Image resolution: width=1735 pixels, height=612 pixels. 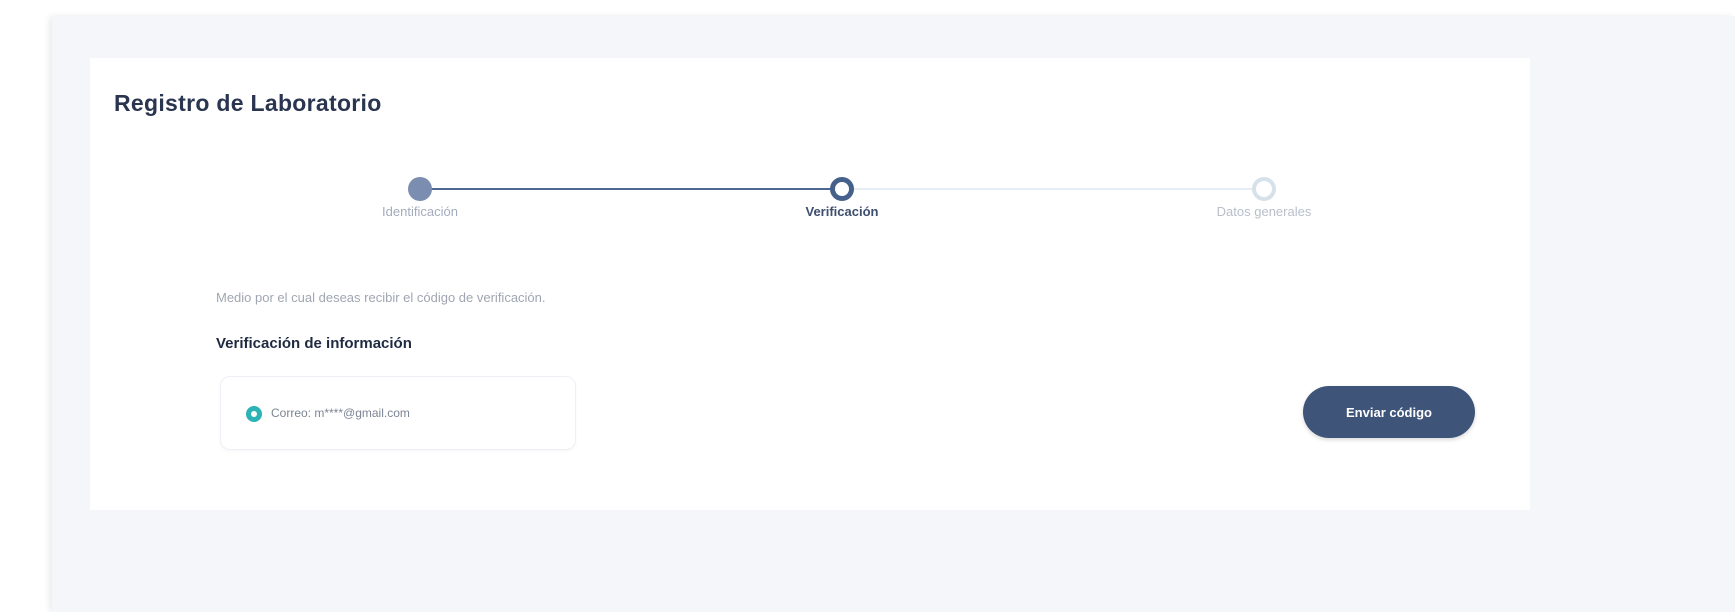 I want to click on radio-selected-icon, so click(x=254, y=414).